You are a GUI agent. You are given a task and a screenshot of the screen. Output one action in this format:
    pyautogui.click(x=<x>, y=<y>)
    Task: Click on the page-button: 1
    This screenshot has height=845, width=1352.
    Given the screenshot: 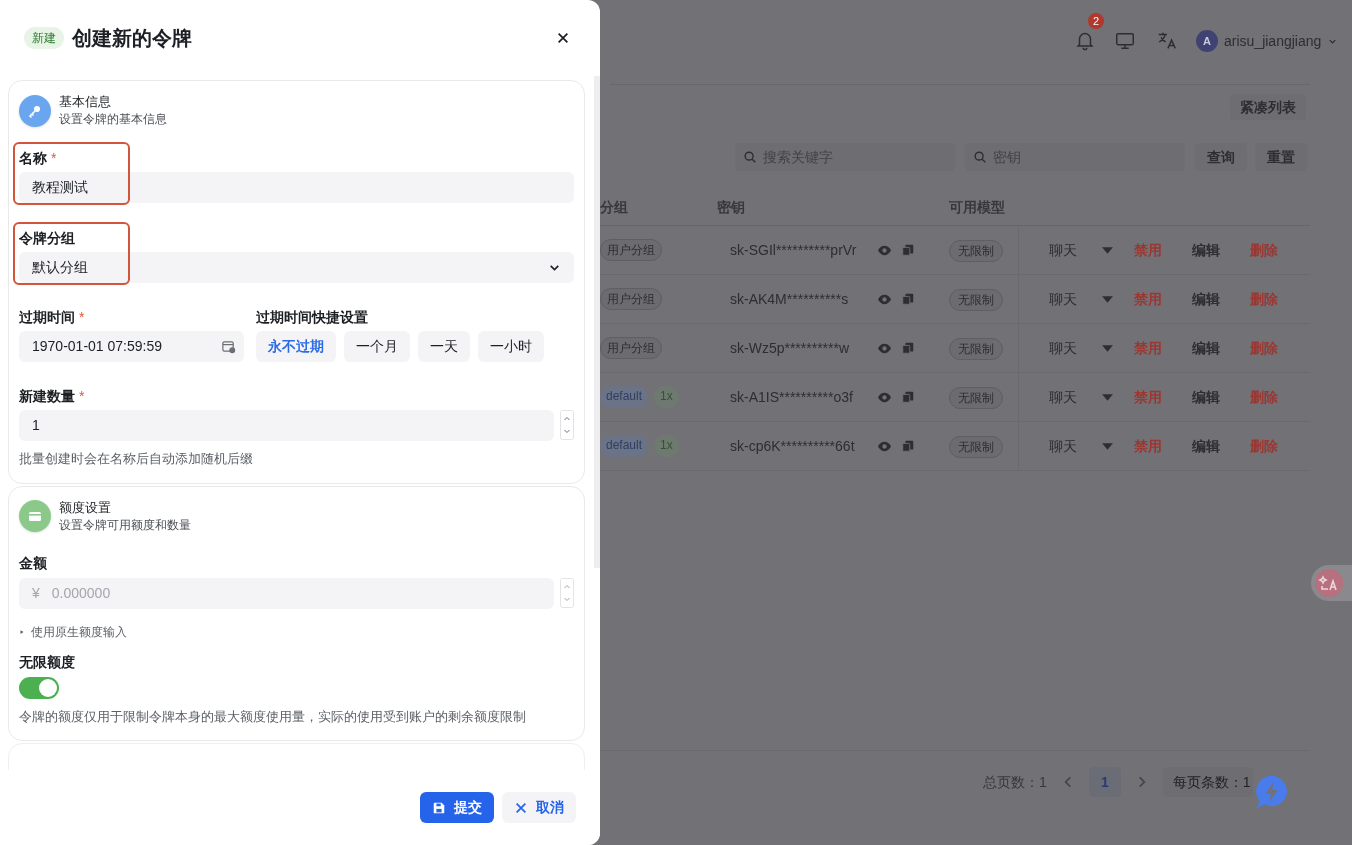 What is the action you would take?
    pyautogui.click(x=1104, y=782)
    